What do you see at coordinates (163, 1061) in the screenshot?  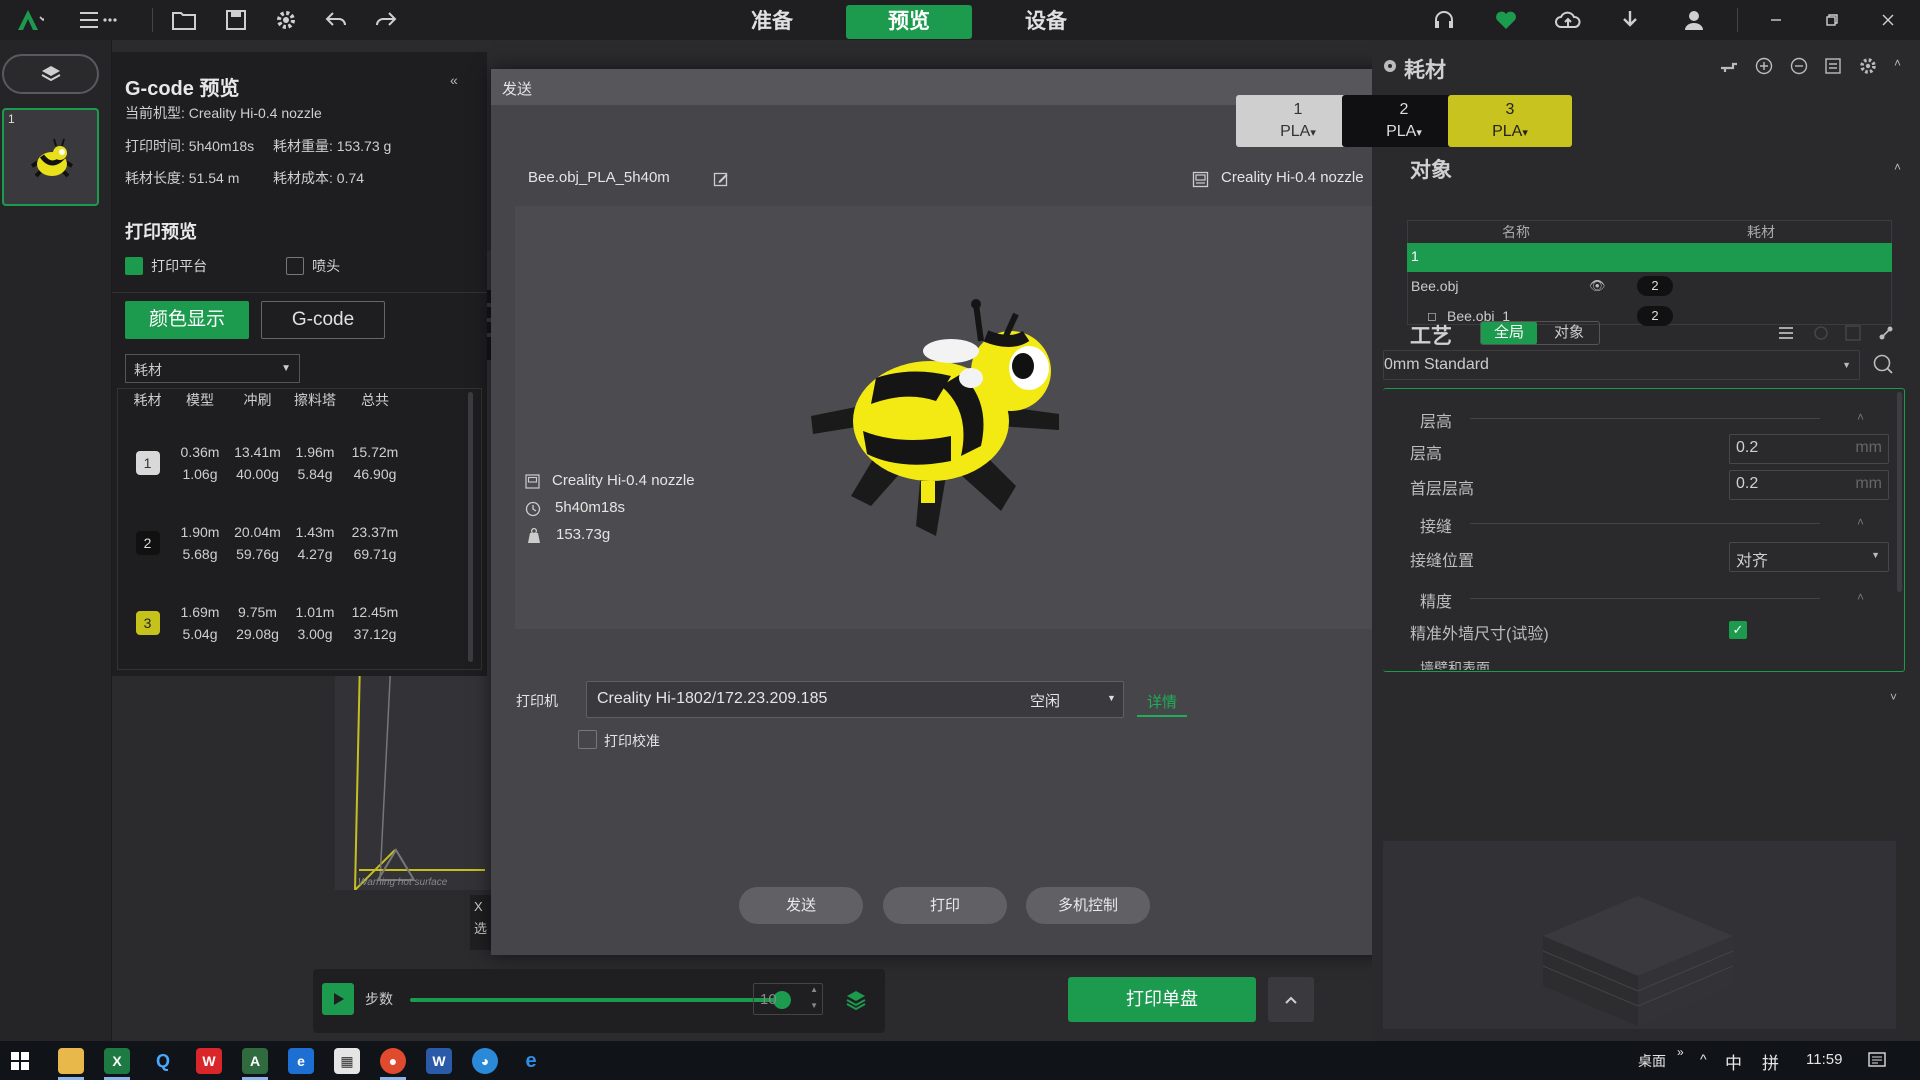 I see `search-app-icon: Q` at bounding box center [163, 1061].